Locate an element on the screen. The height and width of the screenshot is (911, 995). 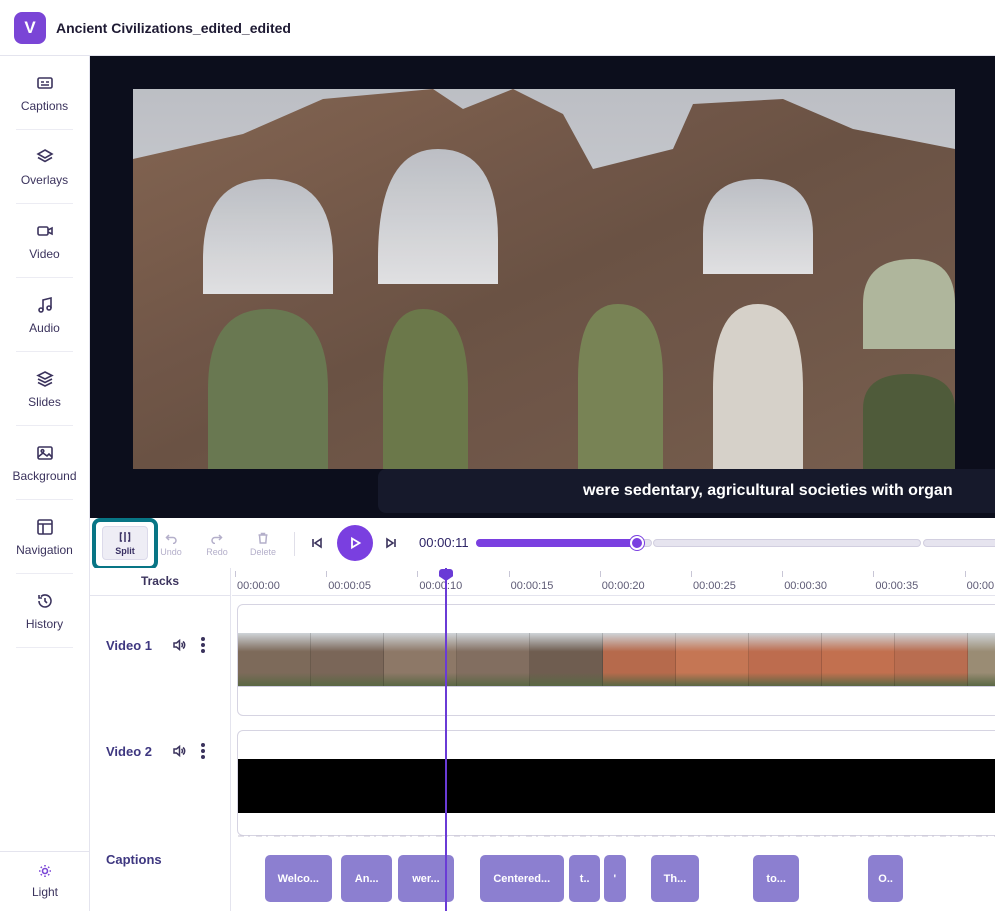
skip-back-icon is located at coordinates (317, 543).